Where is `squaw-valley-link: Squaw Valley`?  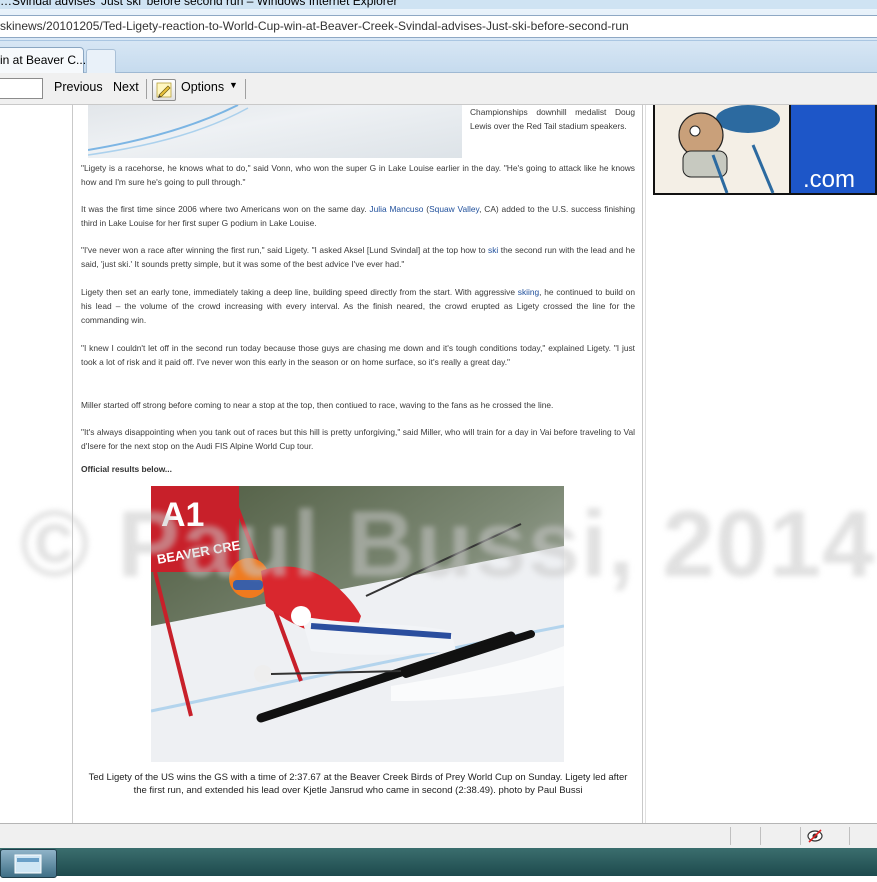
squaw-valley-link: Squaw Valley is located at coordinates (454, 209).